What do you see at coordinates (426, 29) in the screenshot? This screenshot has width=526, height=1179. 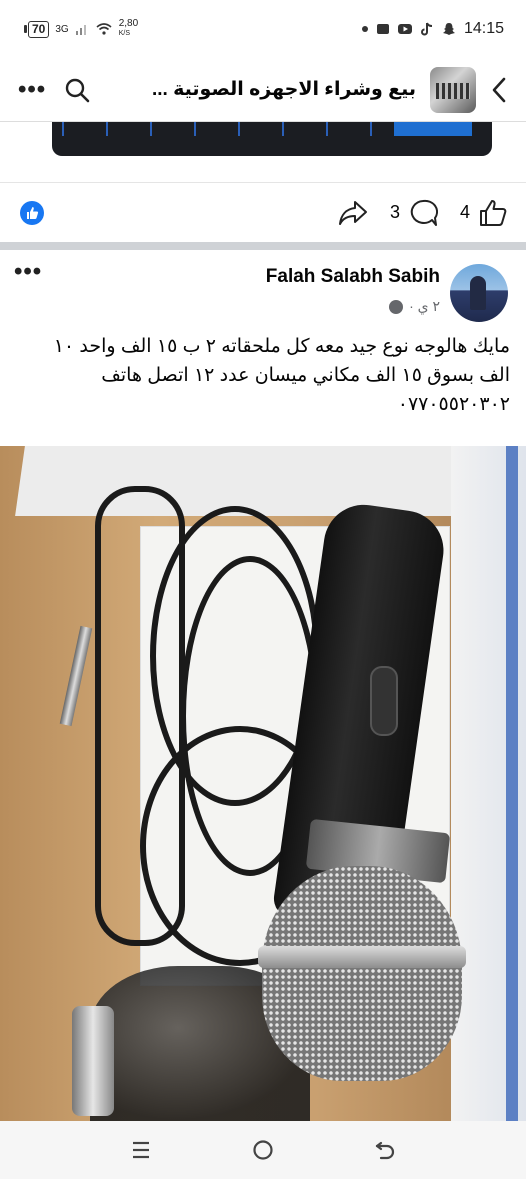 I see `tiktok-icon` at bounding box center [426, 29].